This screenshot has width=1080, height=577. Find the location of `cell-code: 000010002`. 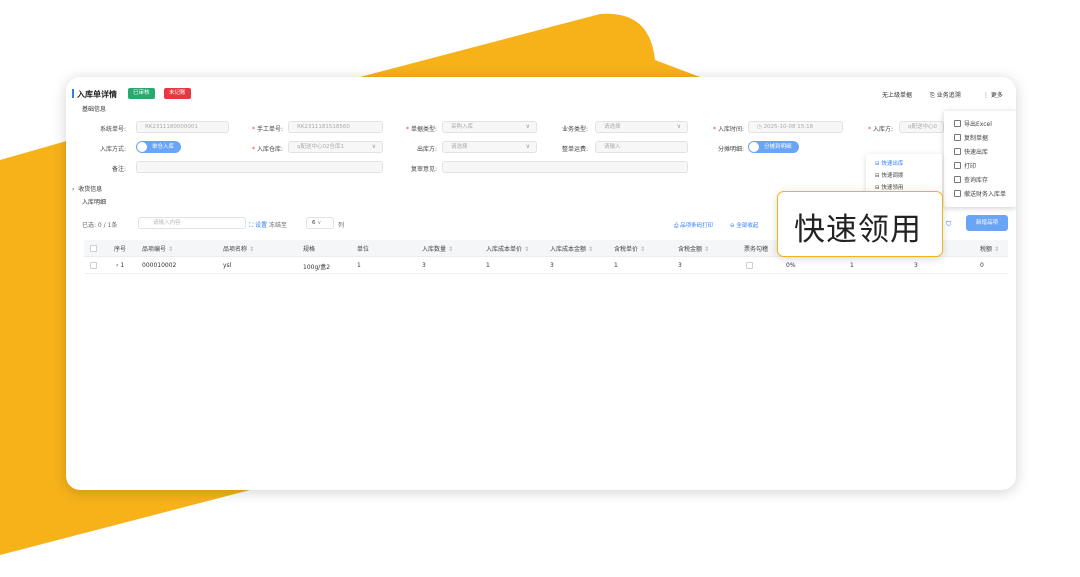

cell-code: 000010002 is located at coordinates (159, 265).